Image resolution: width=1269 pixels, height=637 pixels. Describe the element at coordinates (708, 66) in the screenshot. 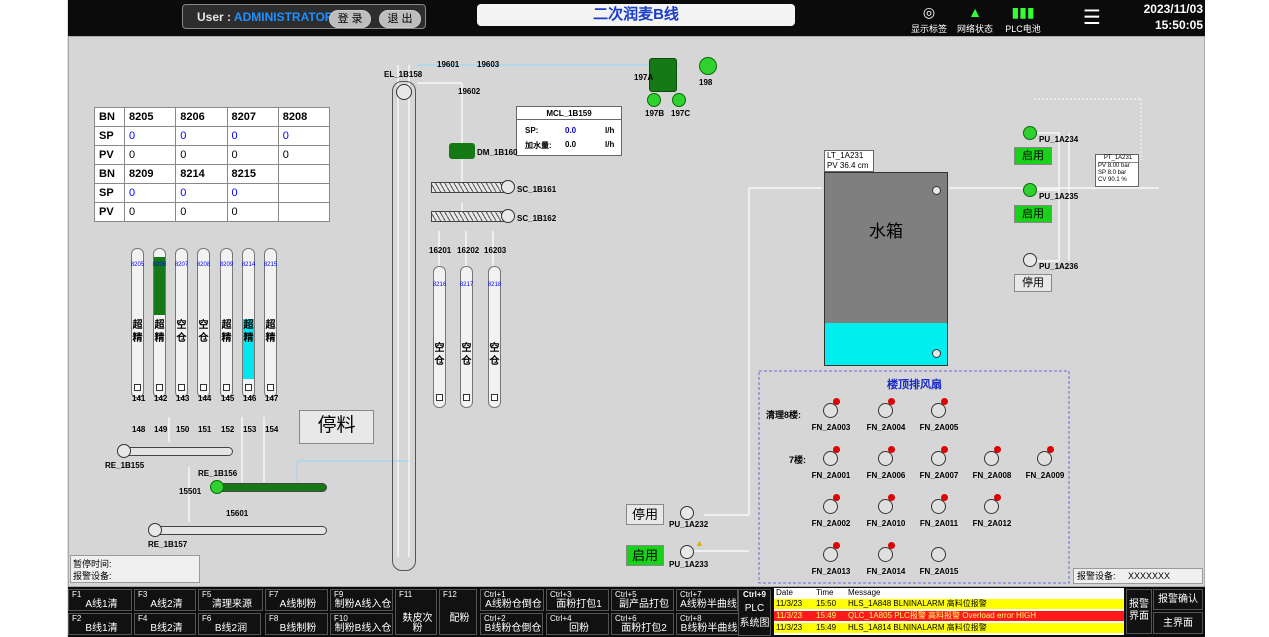

I see `fan-198-indicator` at that location.